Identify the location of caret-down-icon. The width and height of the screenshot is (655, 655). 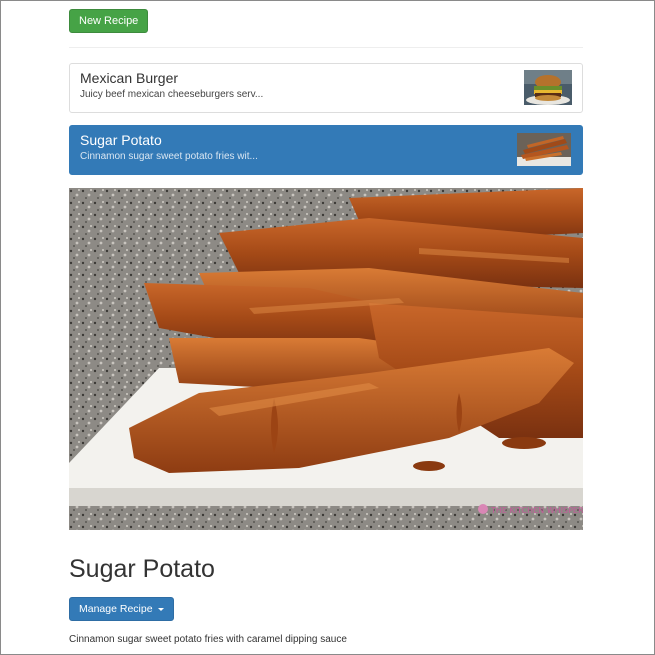
(160, 609).